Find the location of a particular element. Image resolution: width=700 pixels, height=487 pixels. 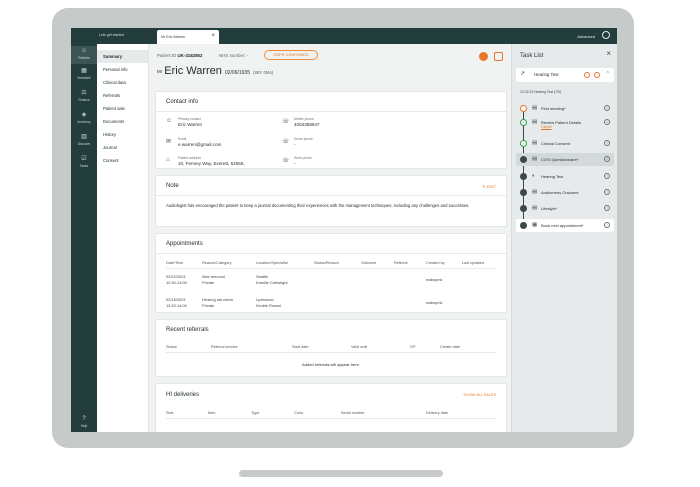

task-group-header: ↗ Hearing Test ⌃ is located at coordinates (565, 75).